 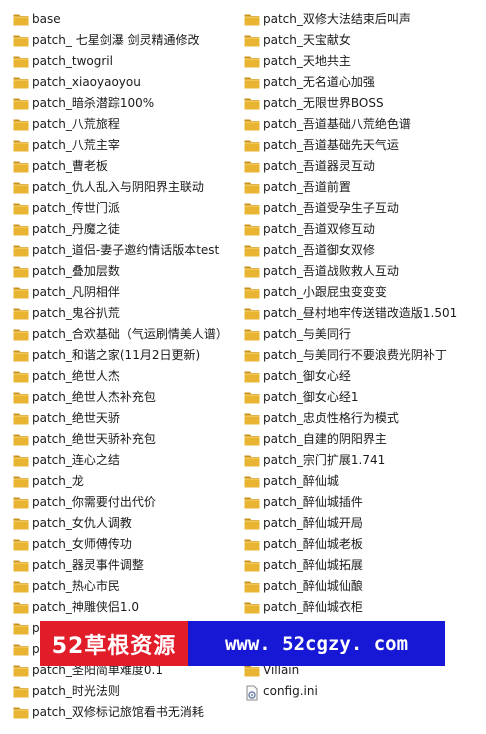 I want to click on file-name: patch_热心市民, so click(x=76, y=586).